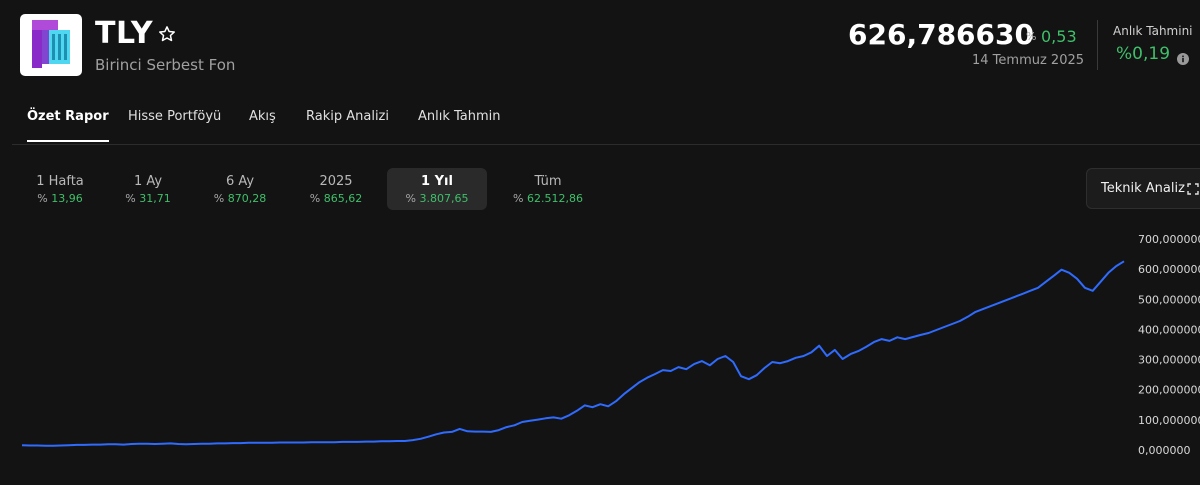 The image size is (1200, 485). Describe the element at coordinates (67, 198) in the screenshot. I see `period-value: 13,96` at that location.